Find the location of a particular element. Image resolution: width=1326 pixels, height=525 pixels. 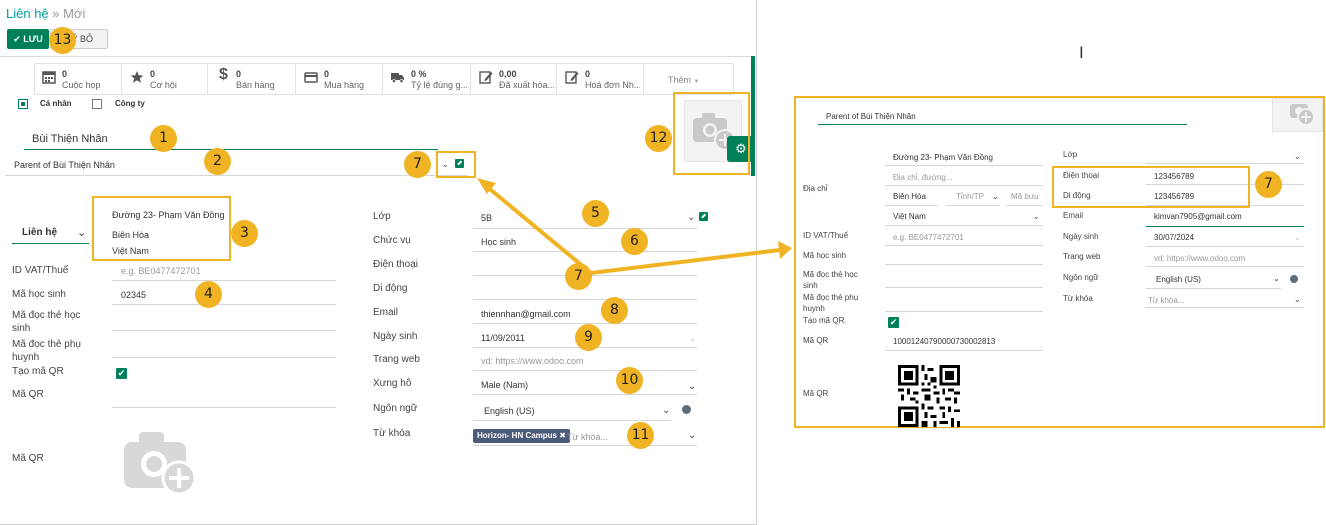

inset-website-input: vd: https://www.odoo.com is located at coordinates (1199, 258).